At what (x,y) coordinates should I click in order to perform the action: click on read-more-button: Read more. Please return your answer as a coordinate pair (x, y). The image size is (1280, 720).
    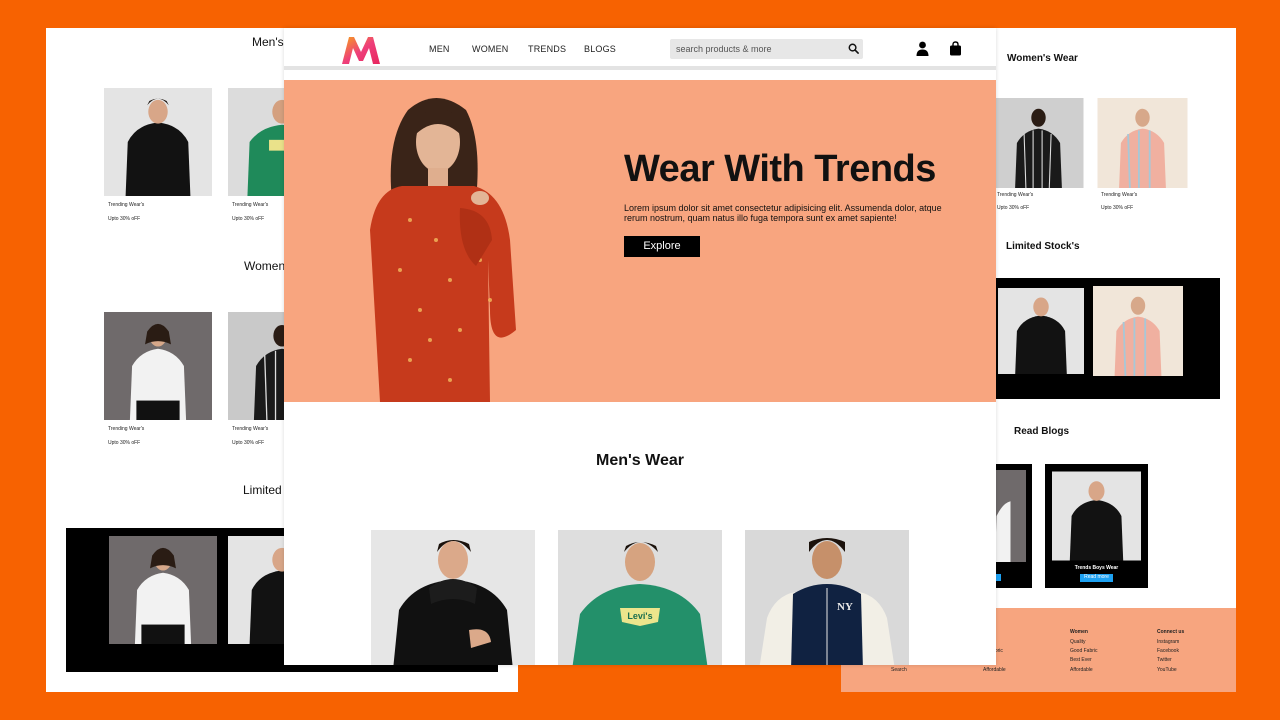
    Looking at the image, I should click on (1096, 578).